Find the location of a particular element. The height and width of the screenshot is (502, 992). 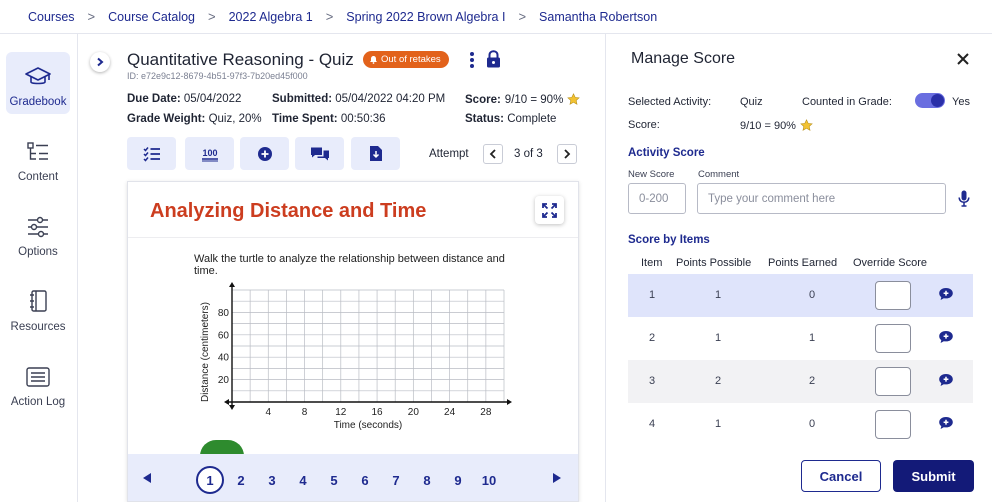

manage-score-title: Manage Score is located at coordinates (683, 58).